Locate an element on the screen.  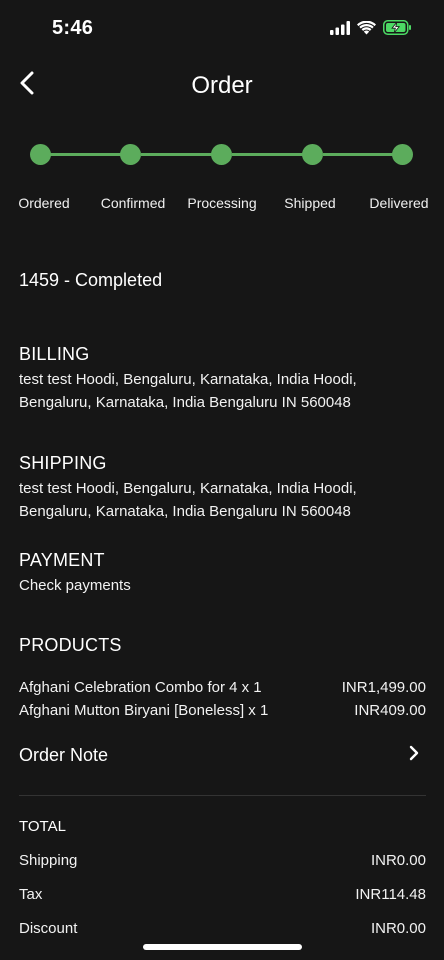
total-row-tax: Tax INR114.48 is located at coordinates (222, 894).